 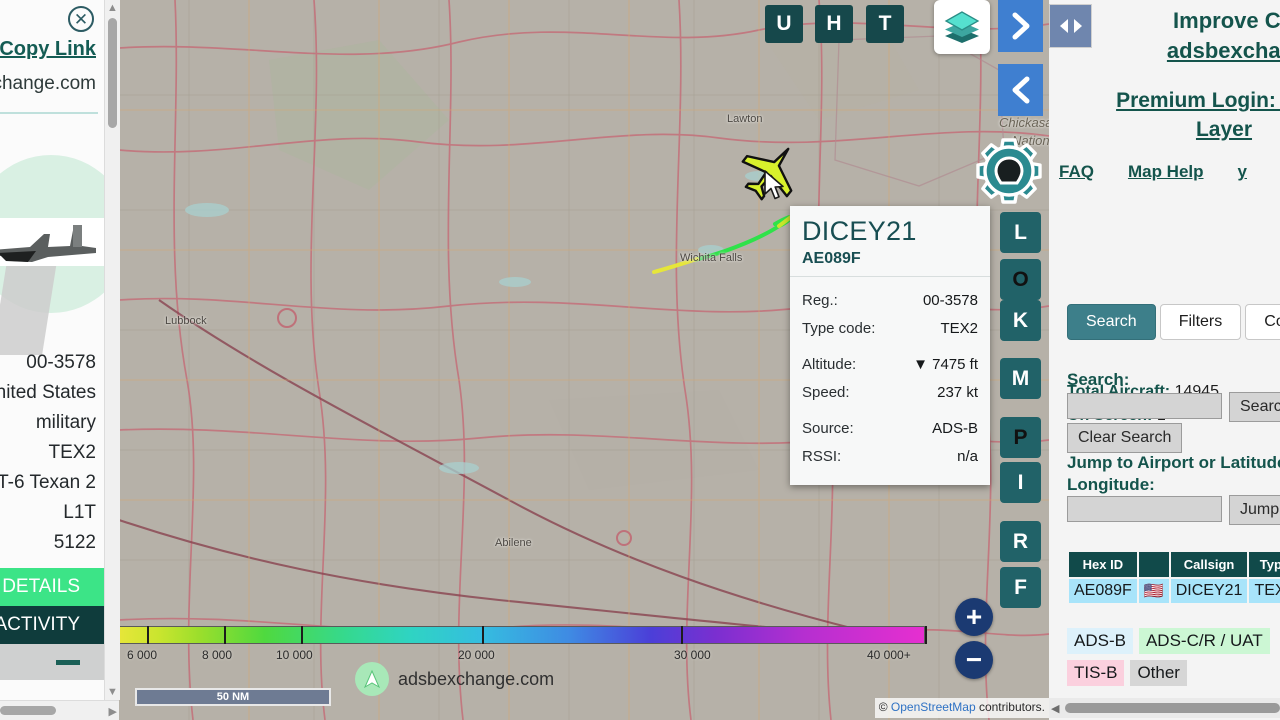 I want to click on tab-filters: Filters, so click(x=1200, y=322).